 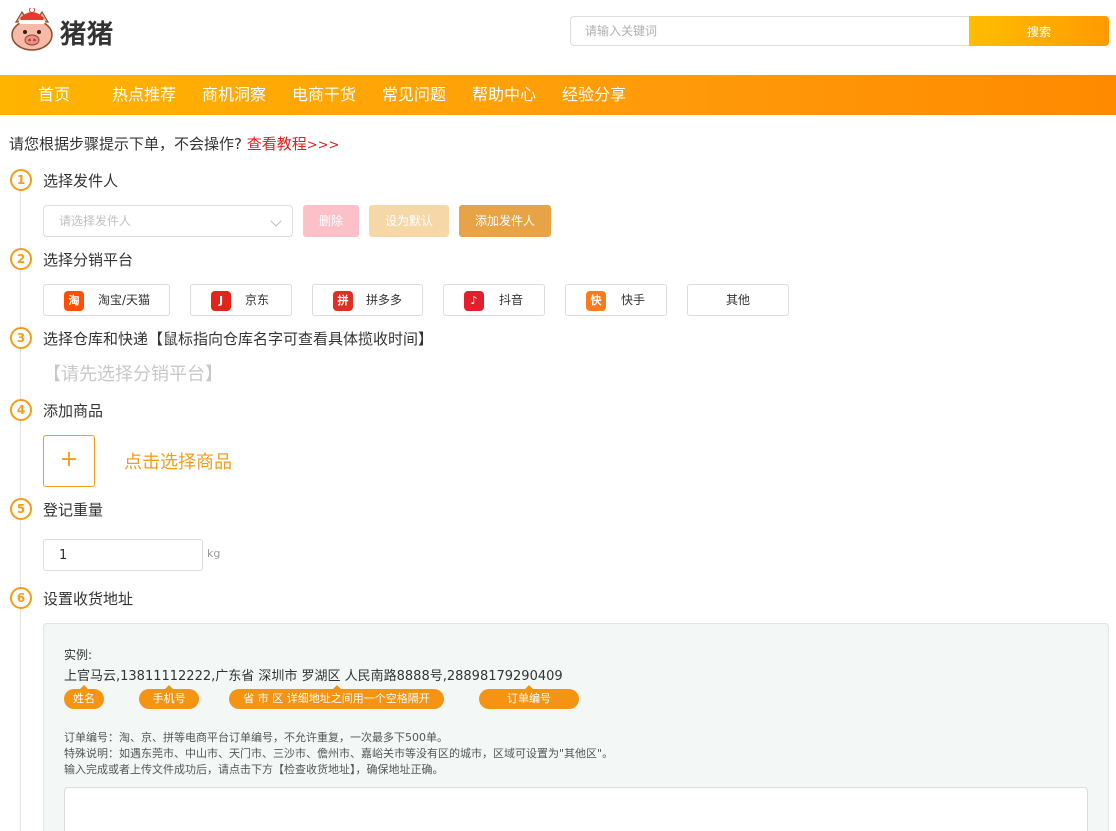 I want to click on tag-address-format: 省 市 区 详细地址之间用一个空格隔开, so click(x=336, y=697).